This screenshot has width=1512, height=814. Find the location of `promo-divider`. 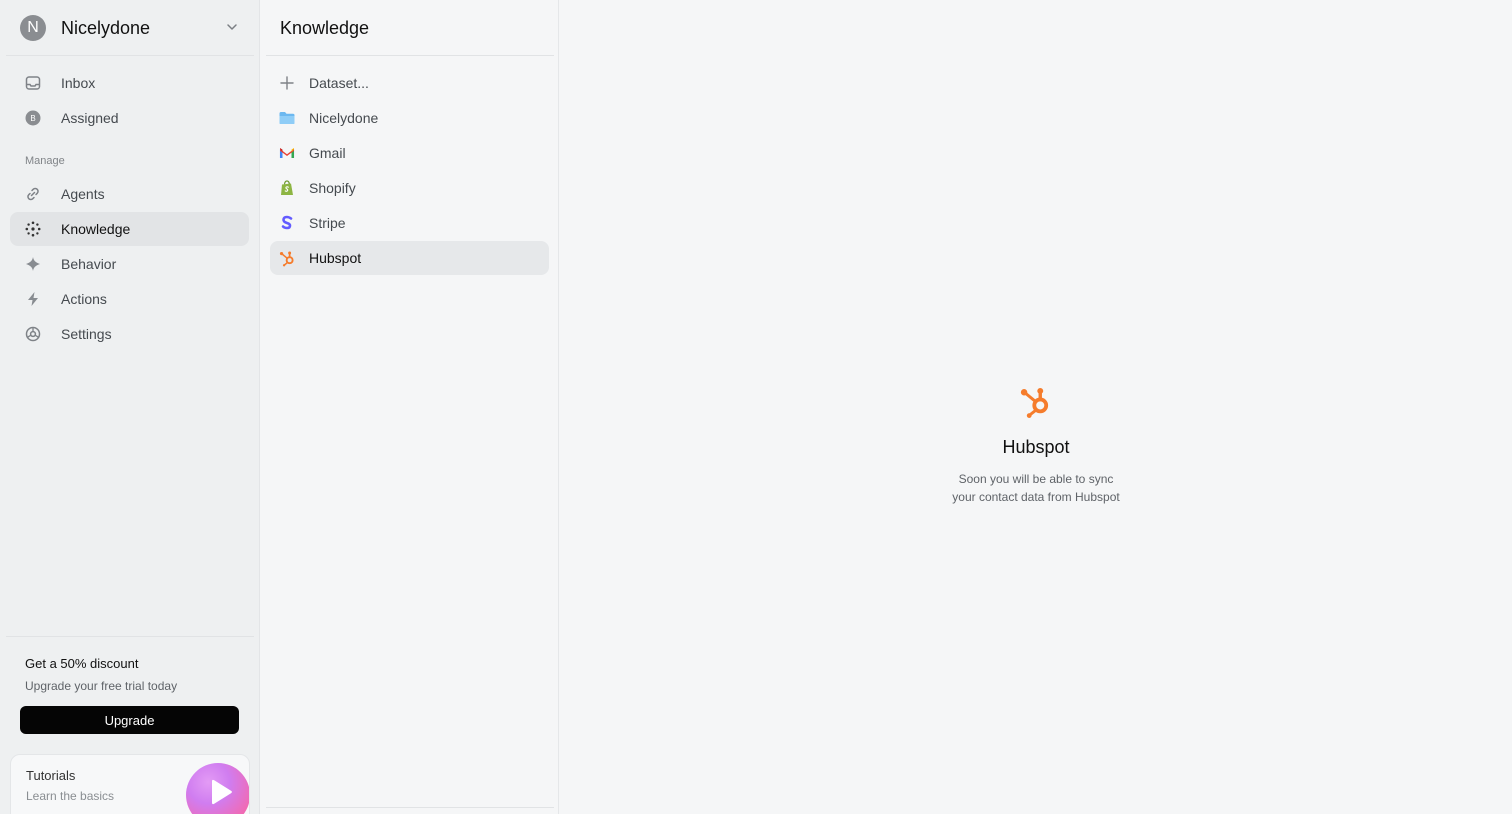

promo-divider is located at coordinates (130, 636).